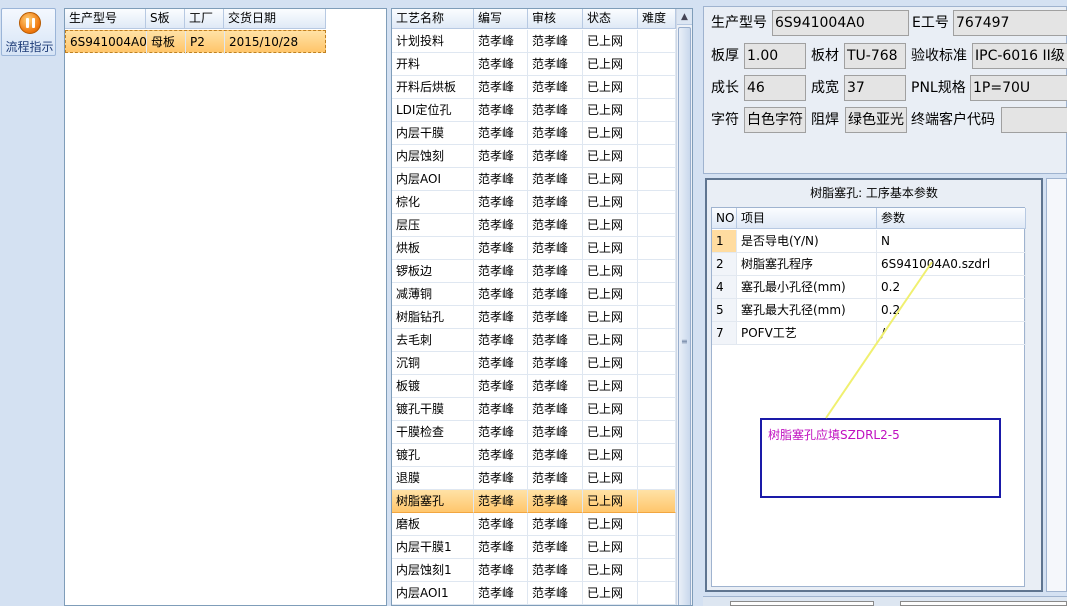 The image size is (1067, 606). Describe the element at coordinates (875, 88) in the screenshot. I see `width-field: 37` at that location.